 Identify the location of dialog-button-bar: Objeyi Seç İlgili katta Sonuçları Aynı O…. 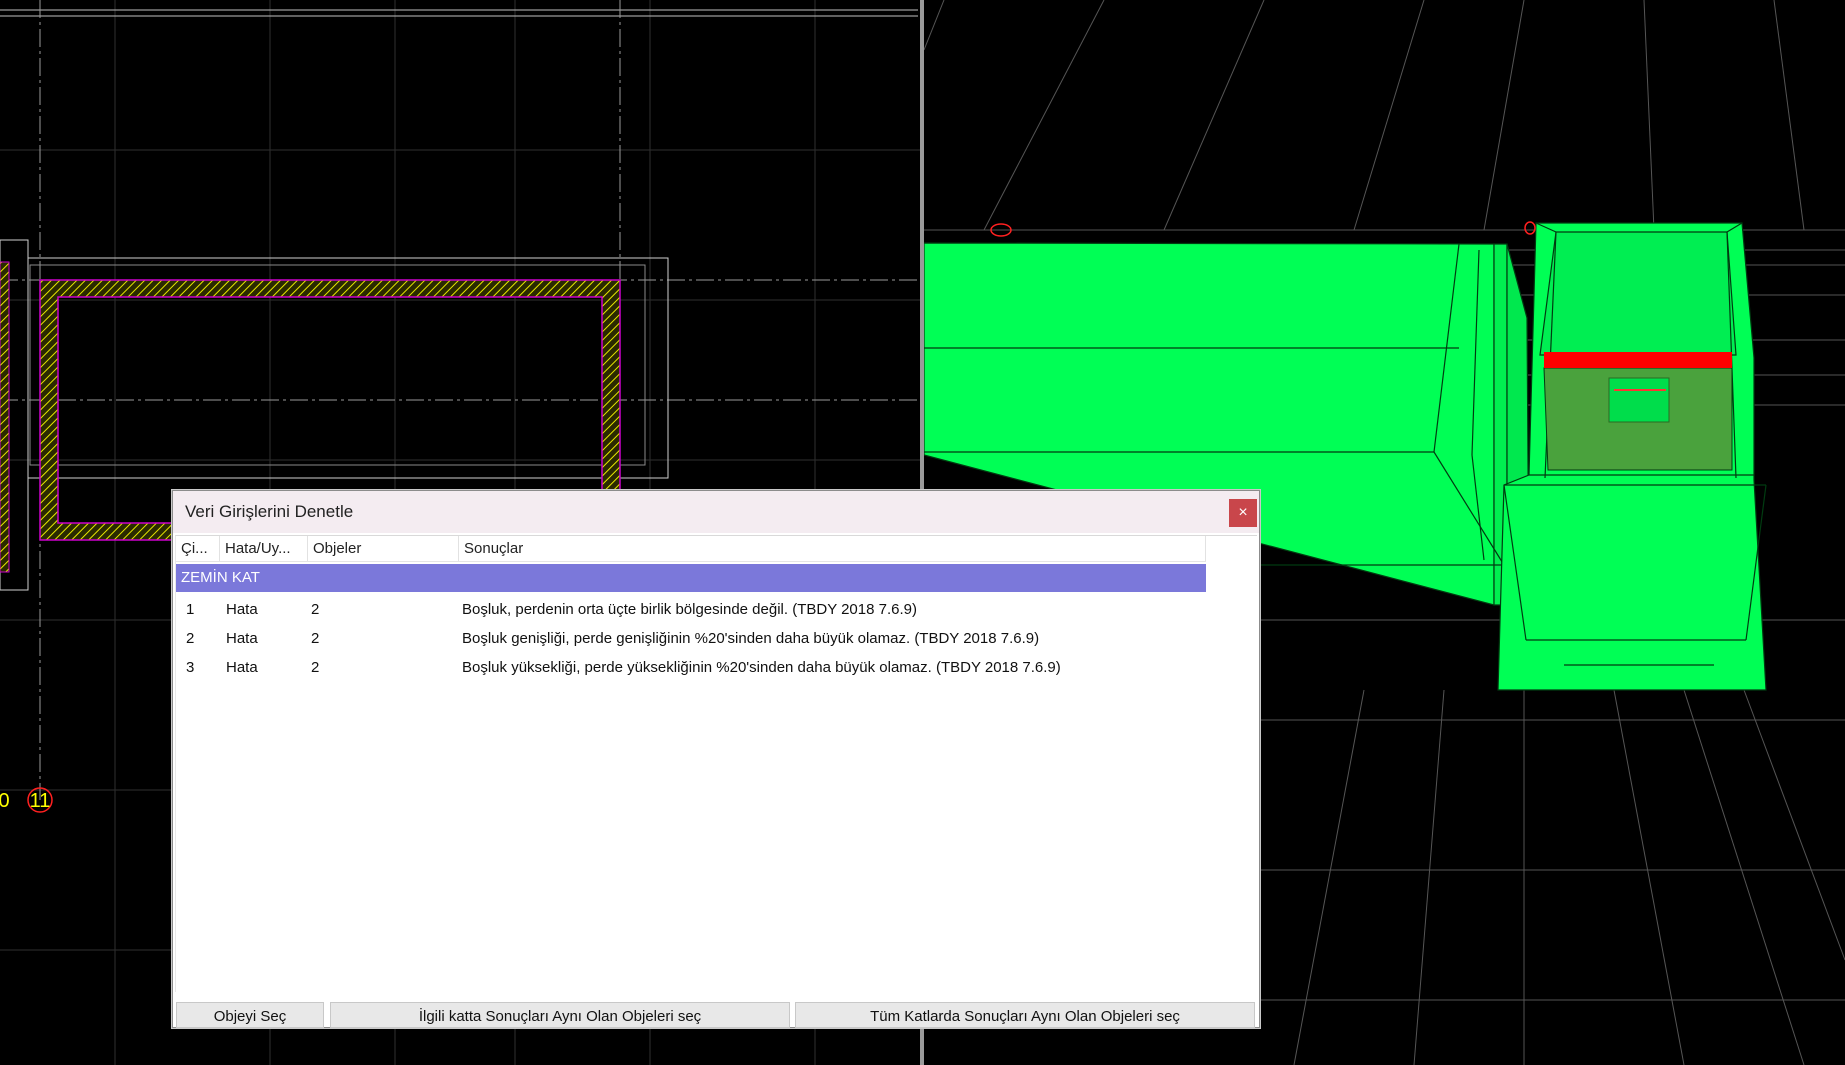
(716, 1012).